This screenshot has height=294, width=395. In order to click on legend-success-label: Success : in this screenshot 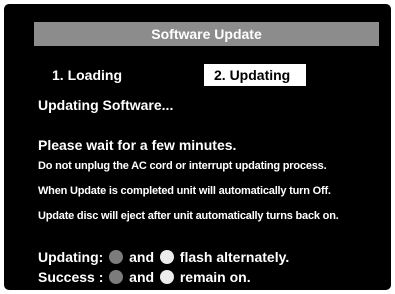, I will do `click(71, 277)`.